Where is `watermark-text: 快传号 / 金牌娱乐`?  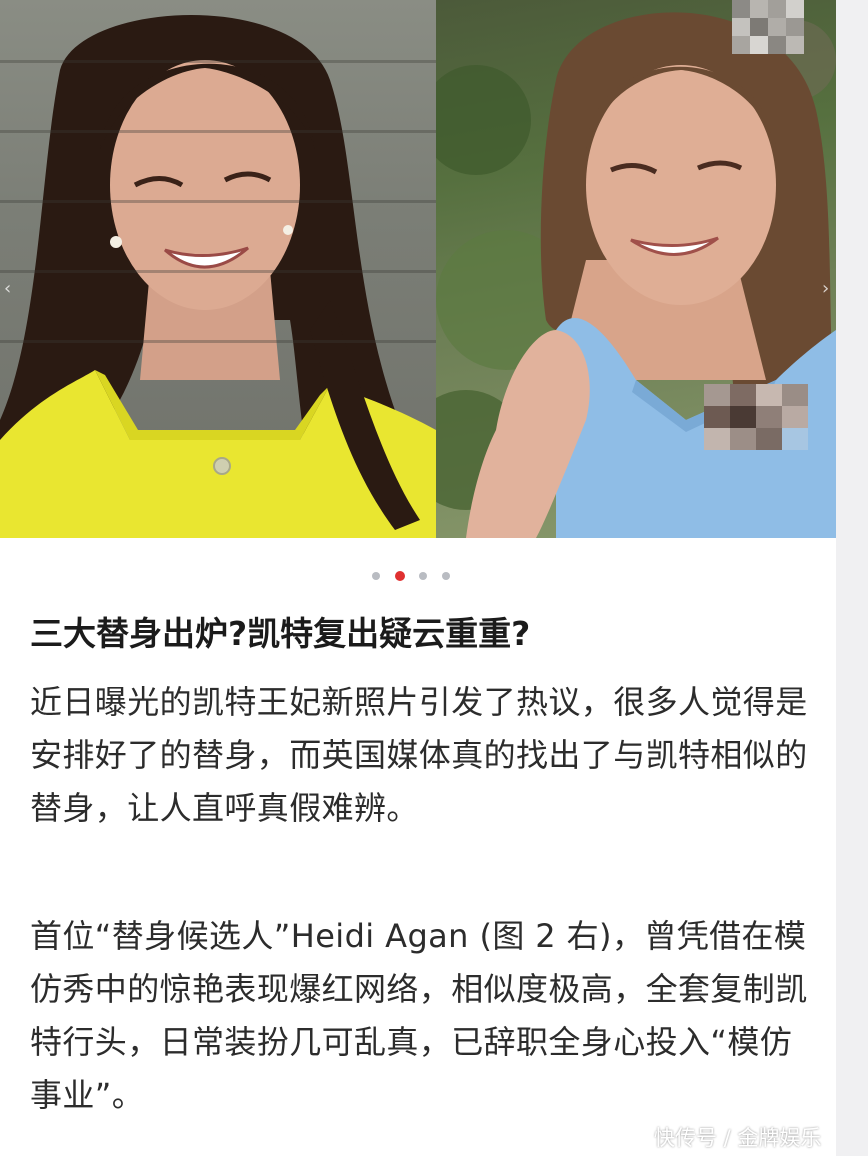 watermark-text: 快传号 / 金牌娱乐 is located at coordinates (738, 1138).